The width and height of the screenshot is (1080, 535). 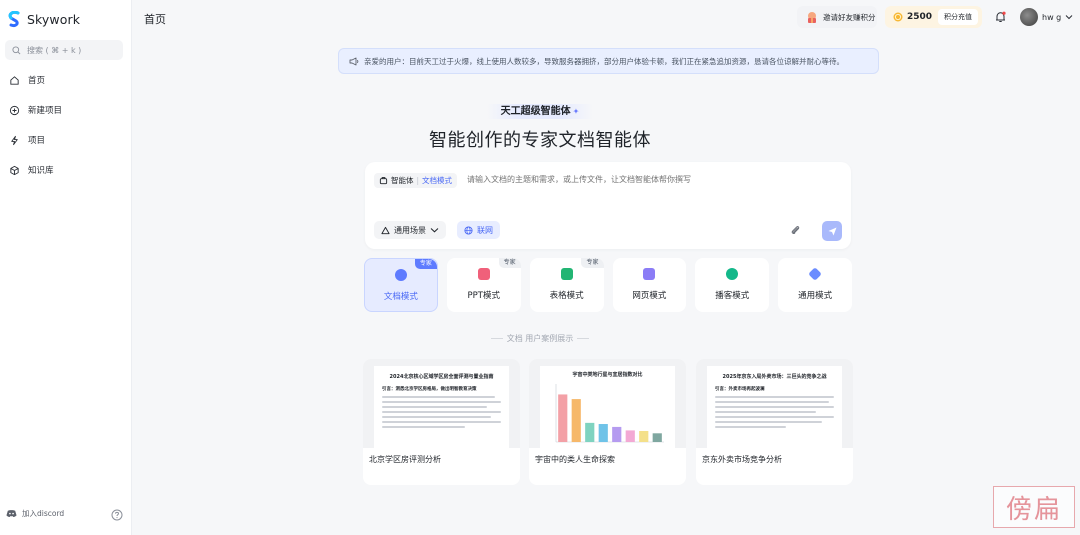 I want to click on case-thumbnail: 2025年京东入局外卖市场：三巨头的竞争之战 引言：外卖市场再起波澜, so click(x=774, y=403).